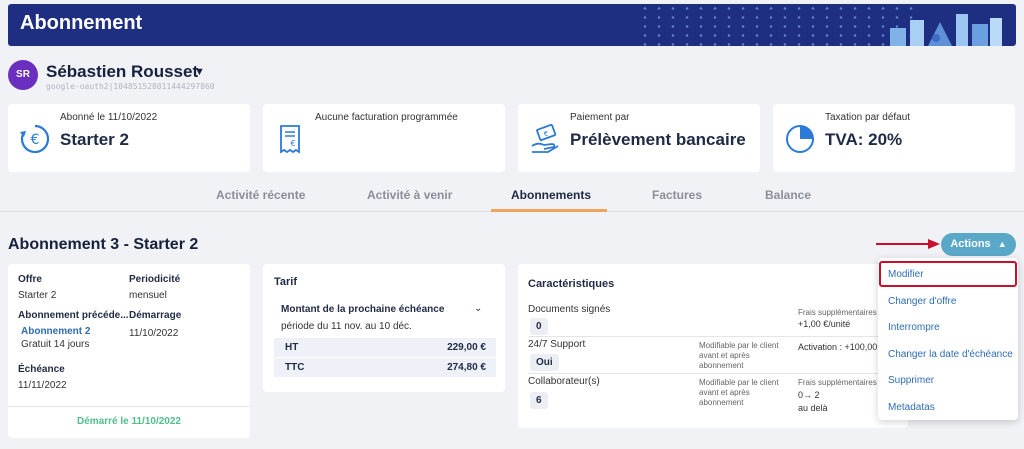 This screenshot has width=1024, height=449. What do you see at coordinates (809, 395) in the screenshot?
I see `feature-extra-range: 0→ 2` at bounding box center [809, 395].